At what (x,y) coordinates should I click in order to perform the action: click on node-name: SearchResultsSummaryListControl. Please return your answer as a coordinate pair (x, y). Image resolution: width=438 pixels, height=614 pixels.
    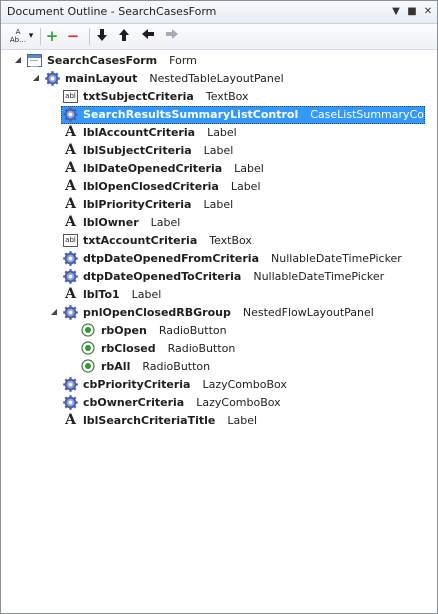
    Looking at the image, I should click on (191, 114).